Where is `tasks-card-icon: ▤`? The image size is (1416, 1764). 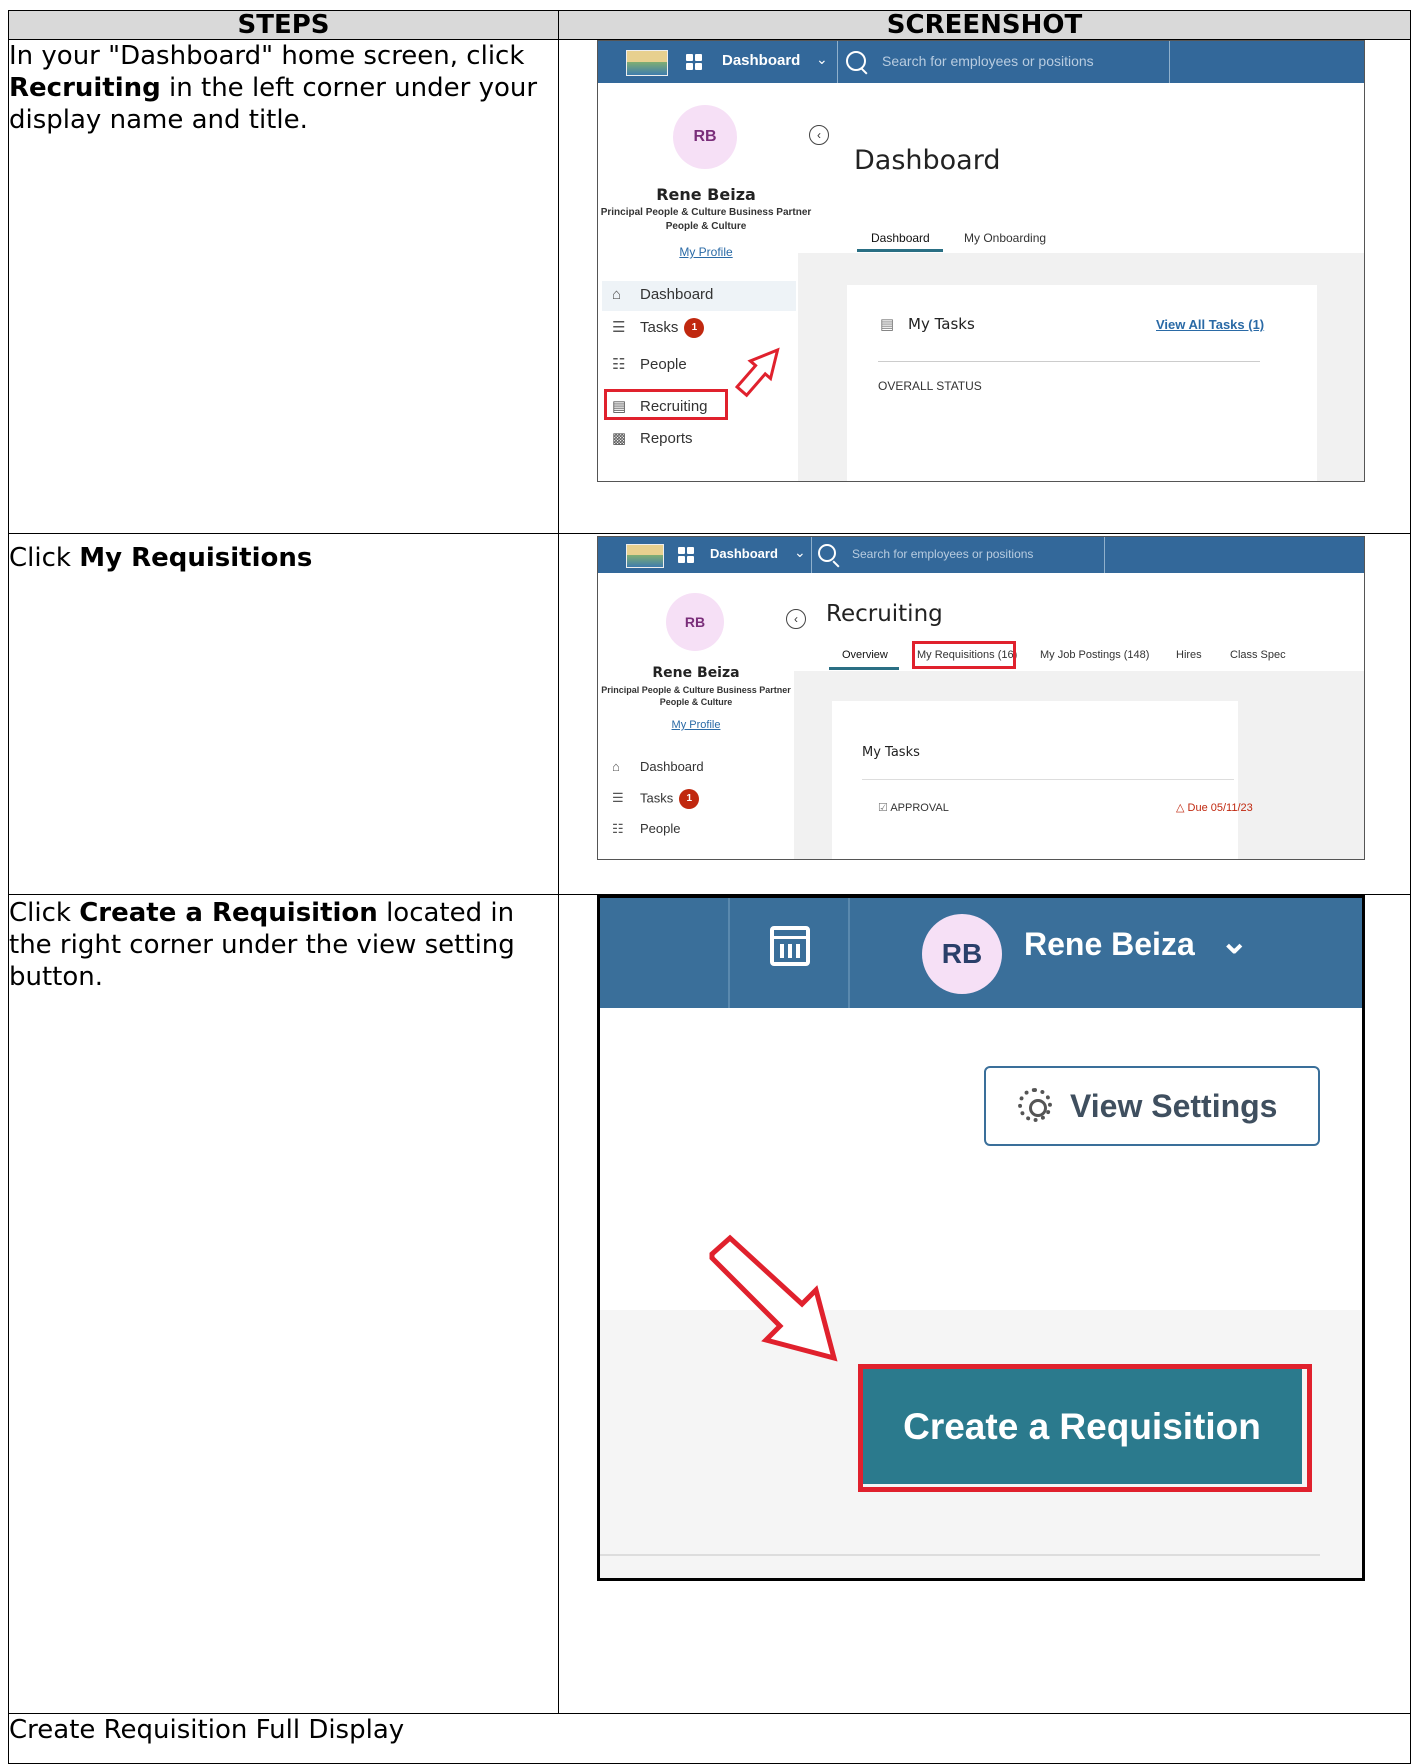
tasks-card-icon: ▤ is located at coordinates (887, 324).